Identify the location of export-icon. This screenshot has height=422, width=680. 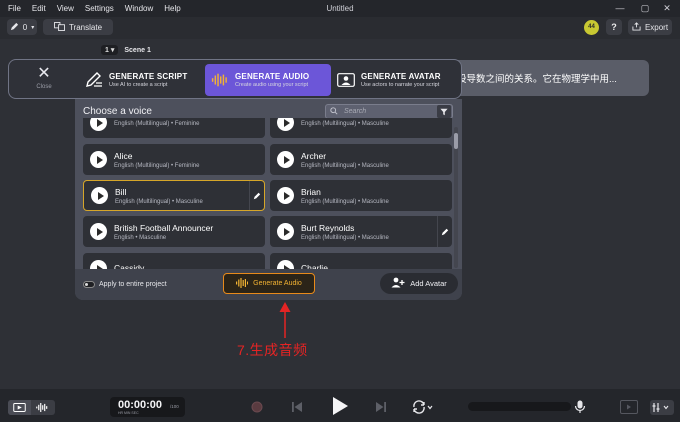
(636, 27).